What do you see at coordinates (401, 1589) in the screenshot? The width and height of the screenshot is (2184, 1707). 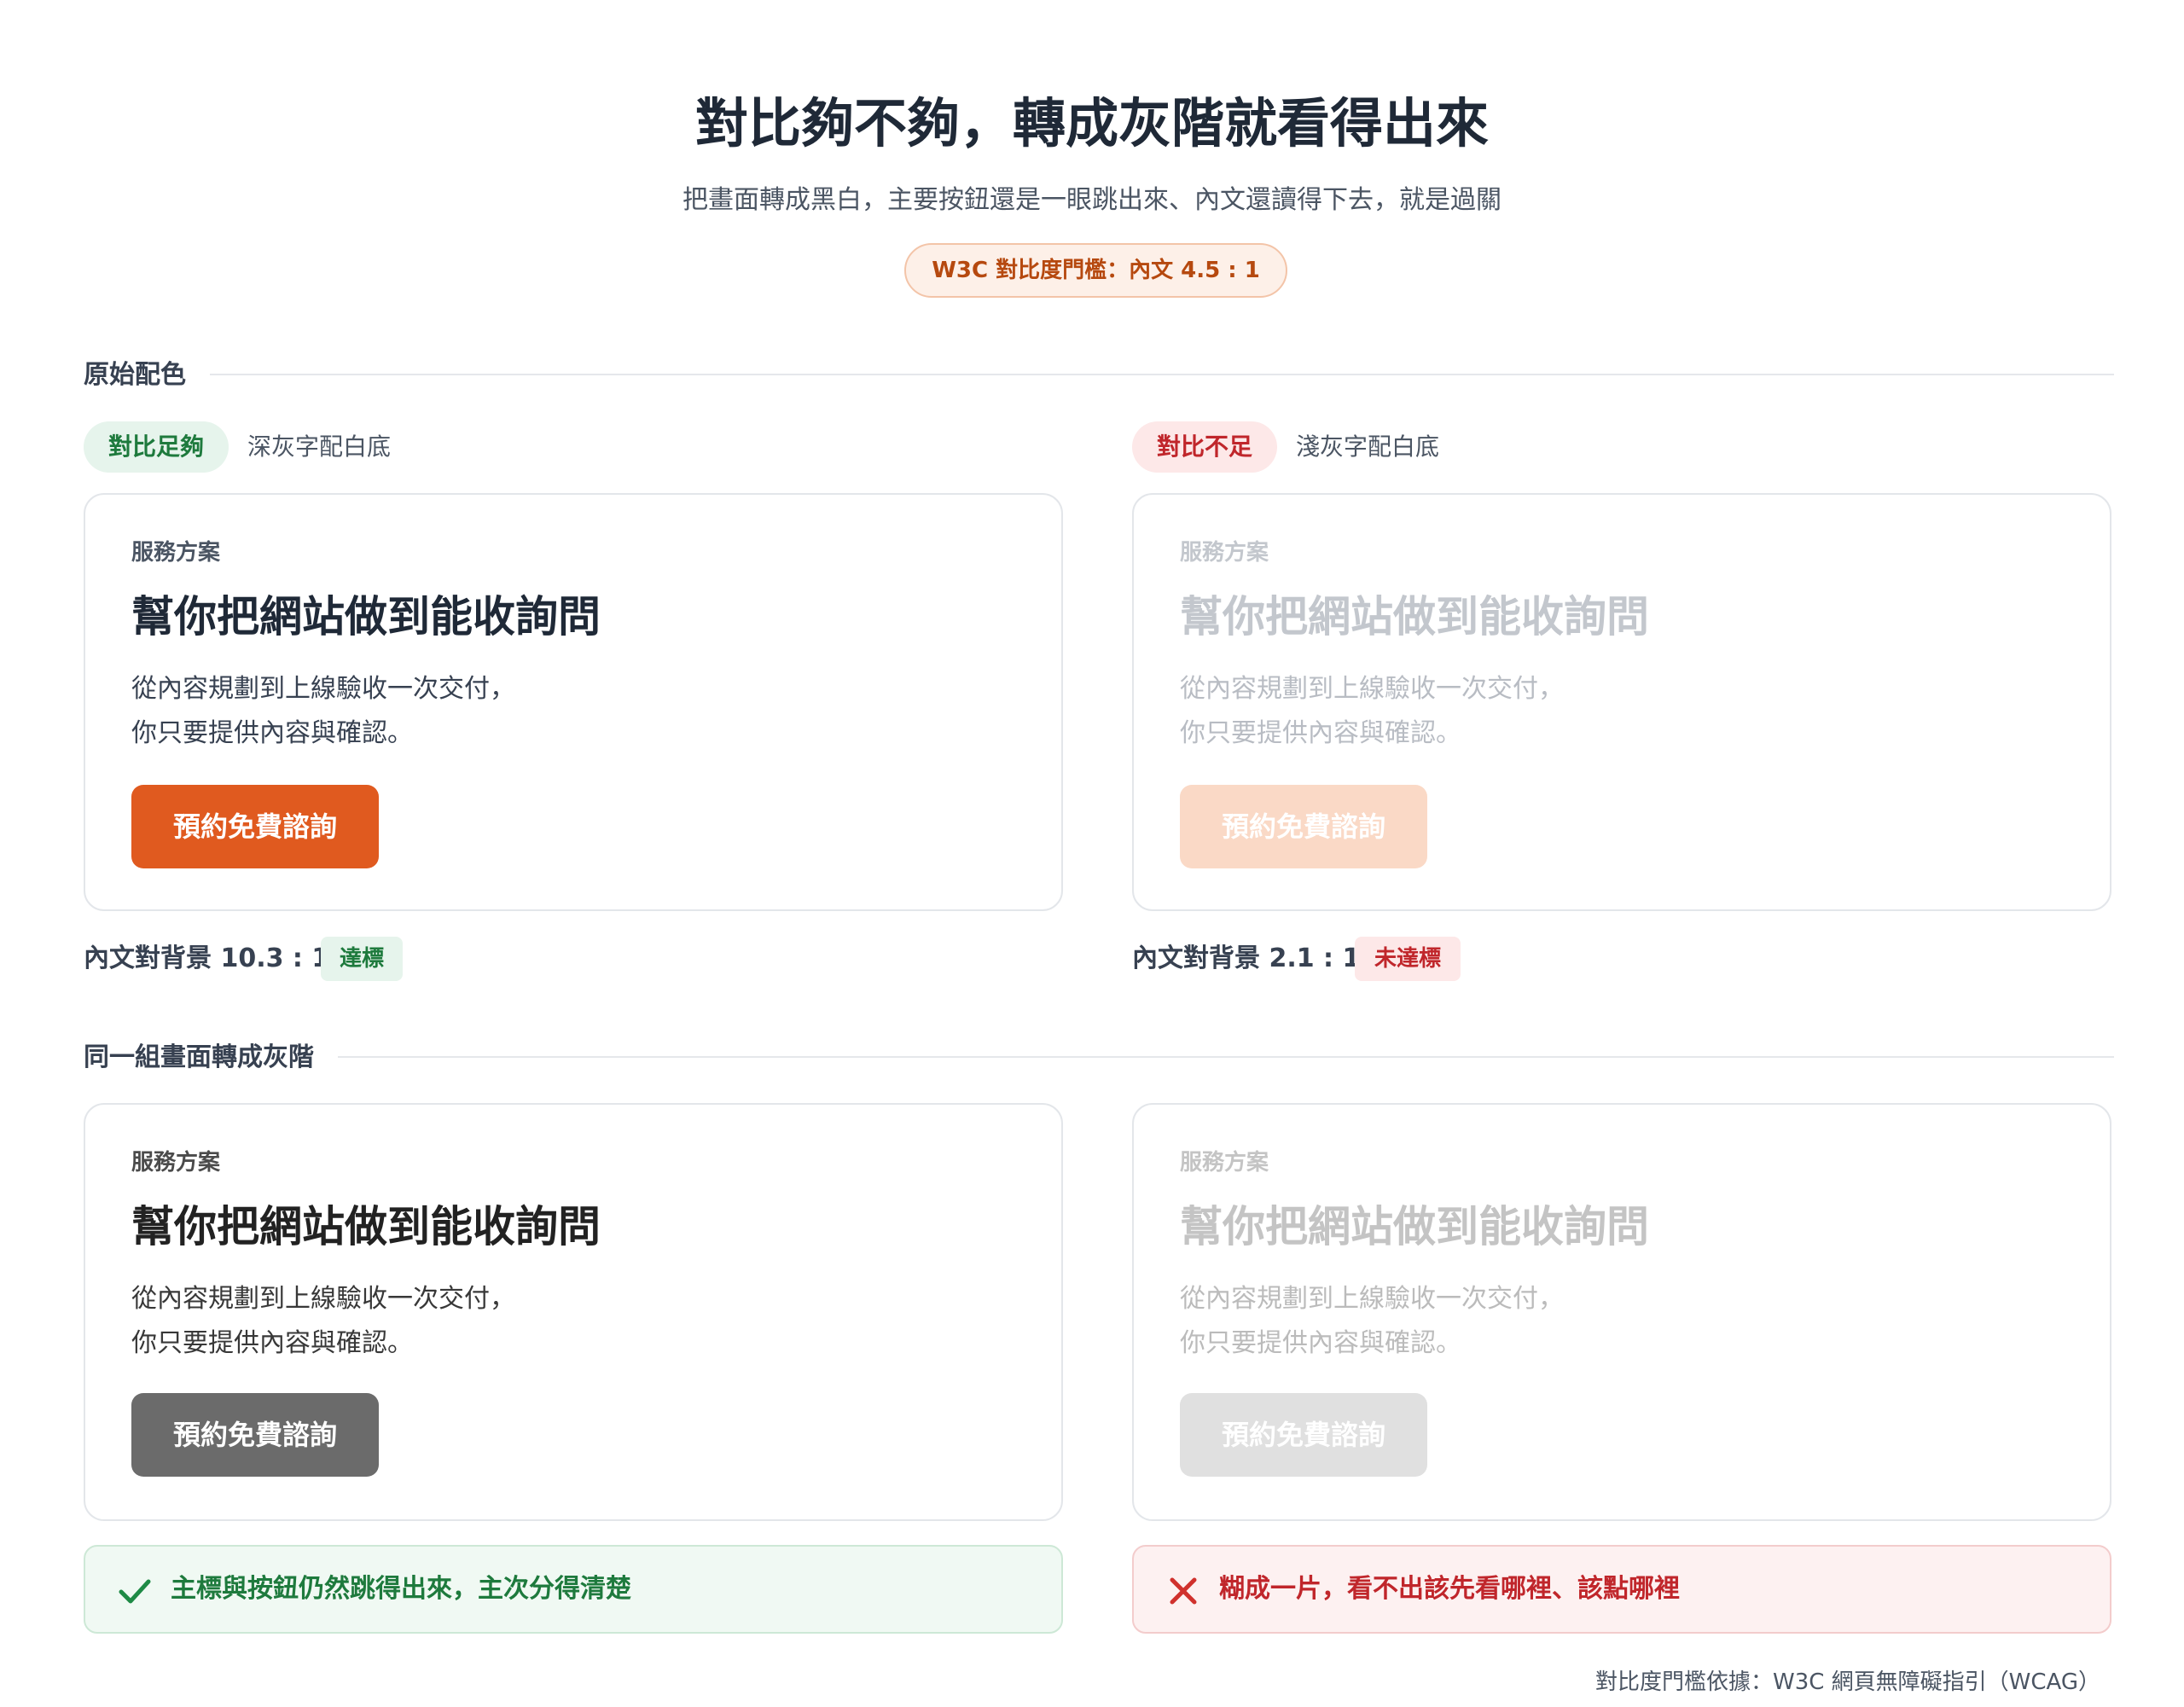 I see `verdict-good-text: 主標與按鈕仍然跳得出來，主次分得清楚` at bounding box center [401, 1589].